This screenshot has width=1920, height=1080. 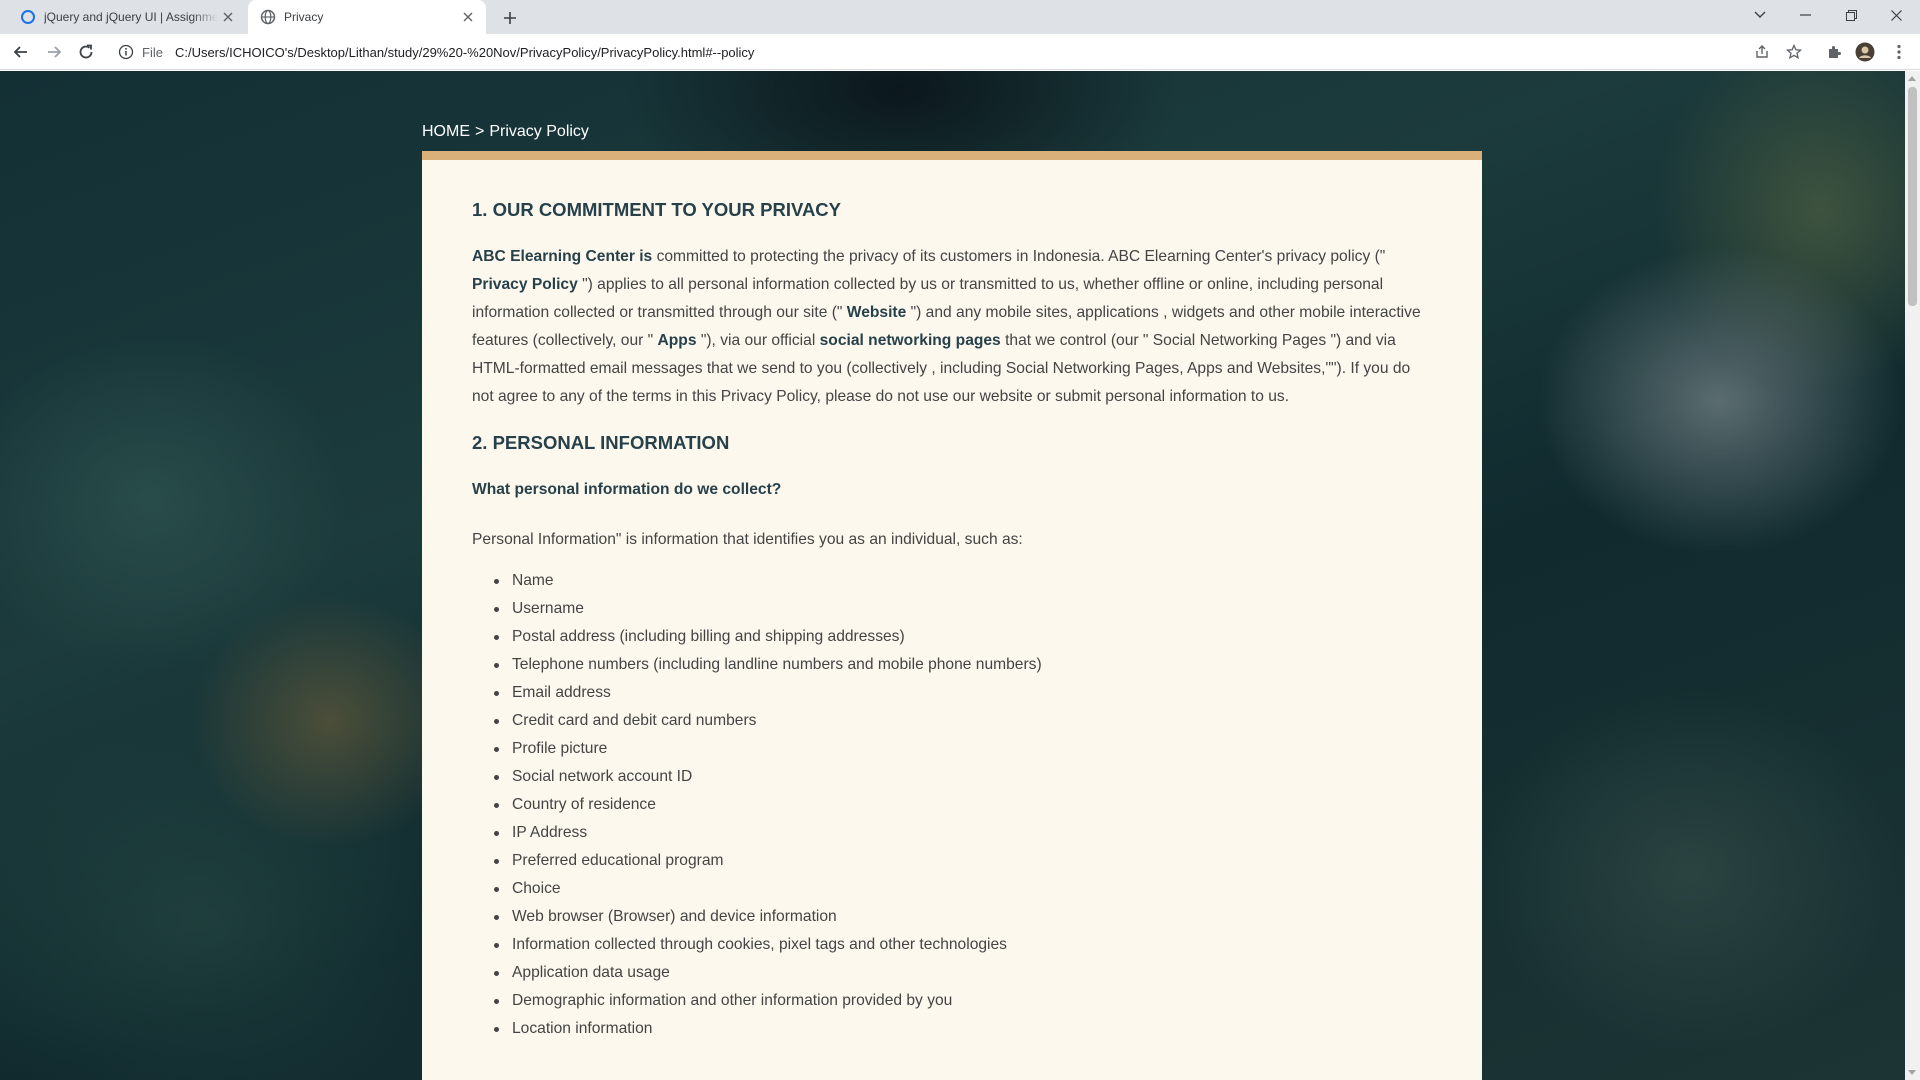 I want to click on breadcrumb: HOME > Privacy Policy, so click(x=505, y=132).